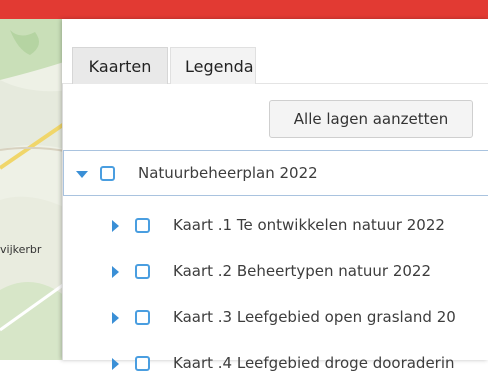 The width and height of the screenshot is (488, 388). What do you see at coordinates (107, 173) in the screenshot?
I see `layer-group-checkbox` at bounding box center [107, 173].